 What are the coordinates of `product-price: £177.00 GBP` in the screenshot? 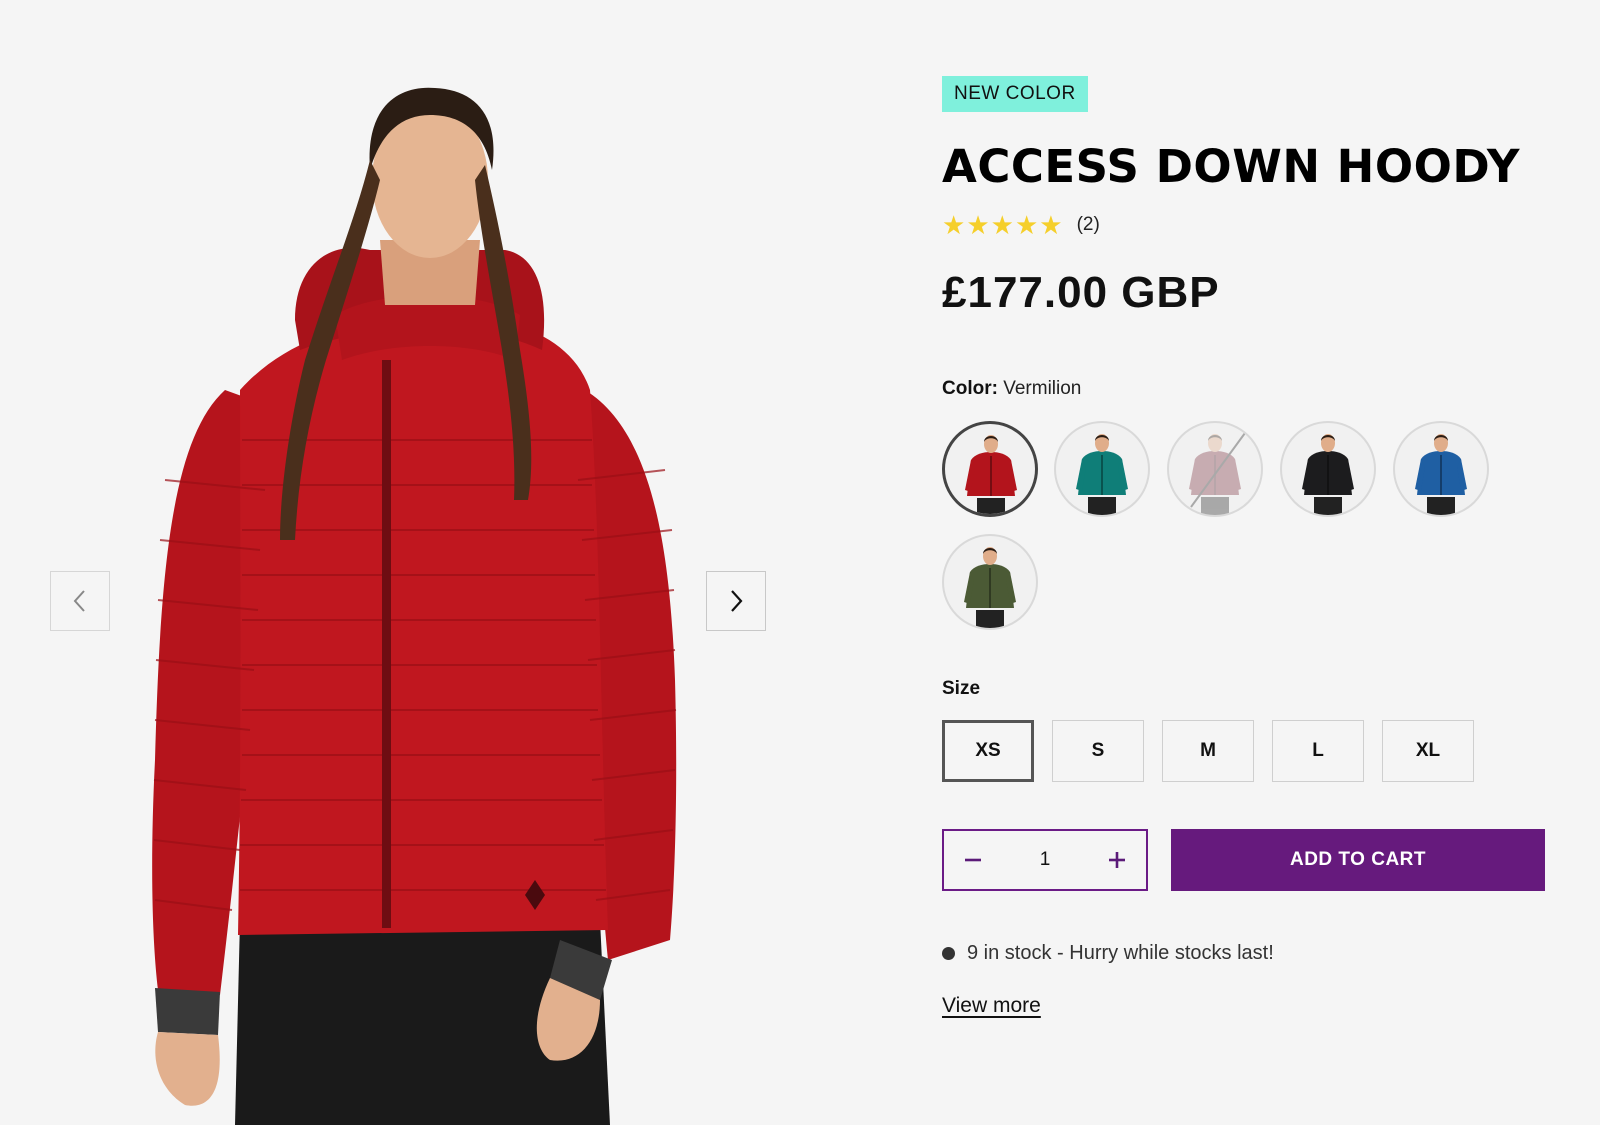 It's located at (1081, 292).